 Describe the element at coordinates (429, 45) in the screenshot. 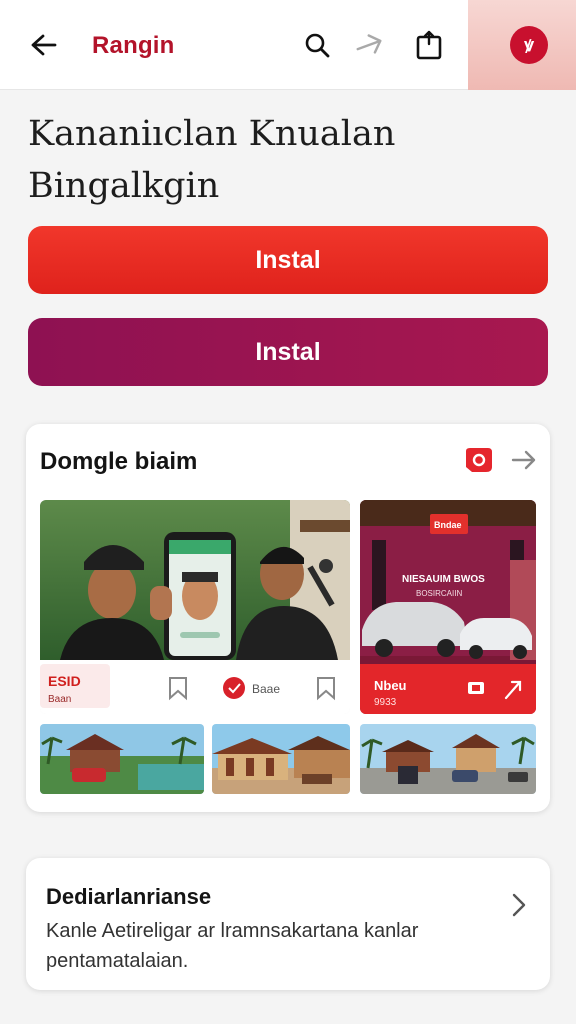

I see `share-box-icon` at that location.